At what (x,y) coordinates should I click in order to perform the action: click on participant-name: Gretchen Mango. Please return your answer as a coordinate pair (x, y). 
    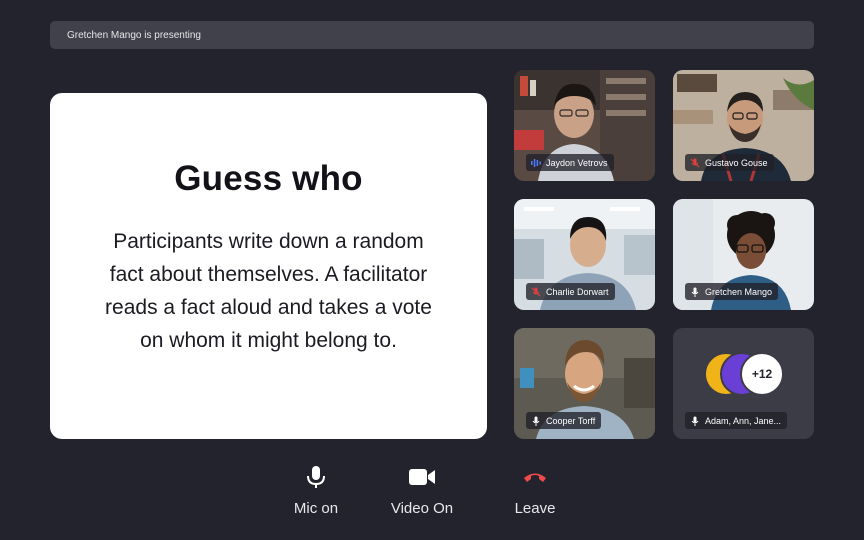
    Looking at the image, I should click on (739, 291).